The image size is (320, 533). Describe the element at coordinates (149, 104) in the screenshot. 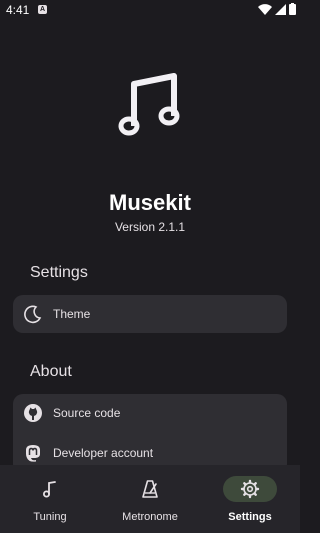

I see `app-logo-music-note-icon` at that location.